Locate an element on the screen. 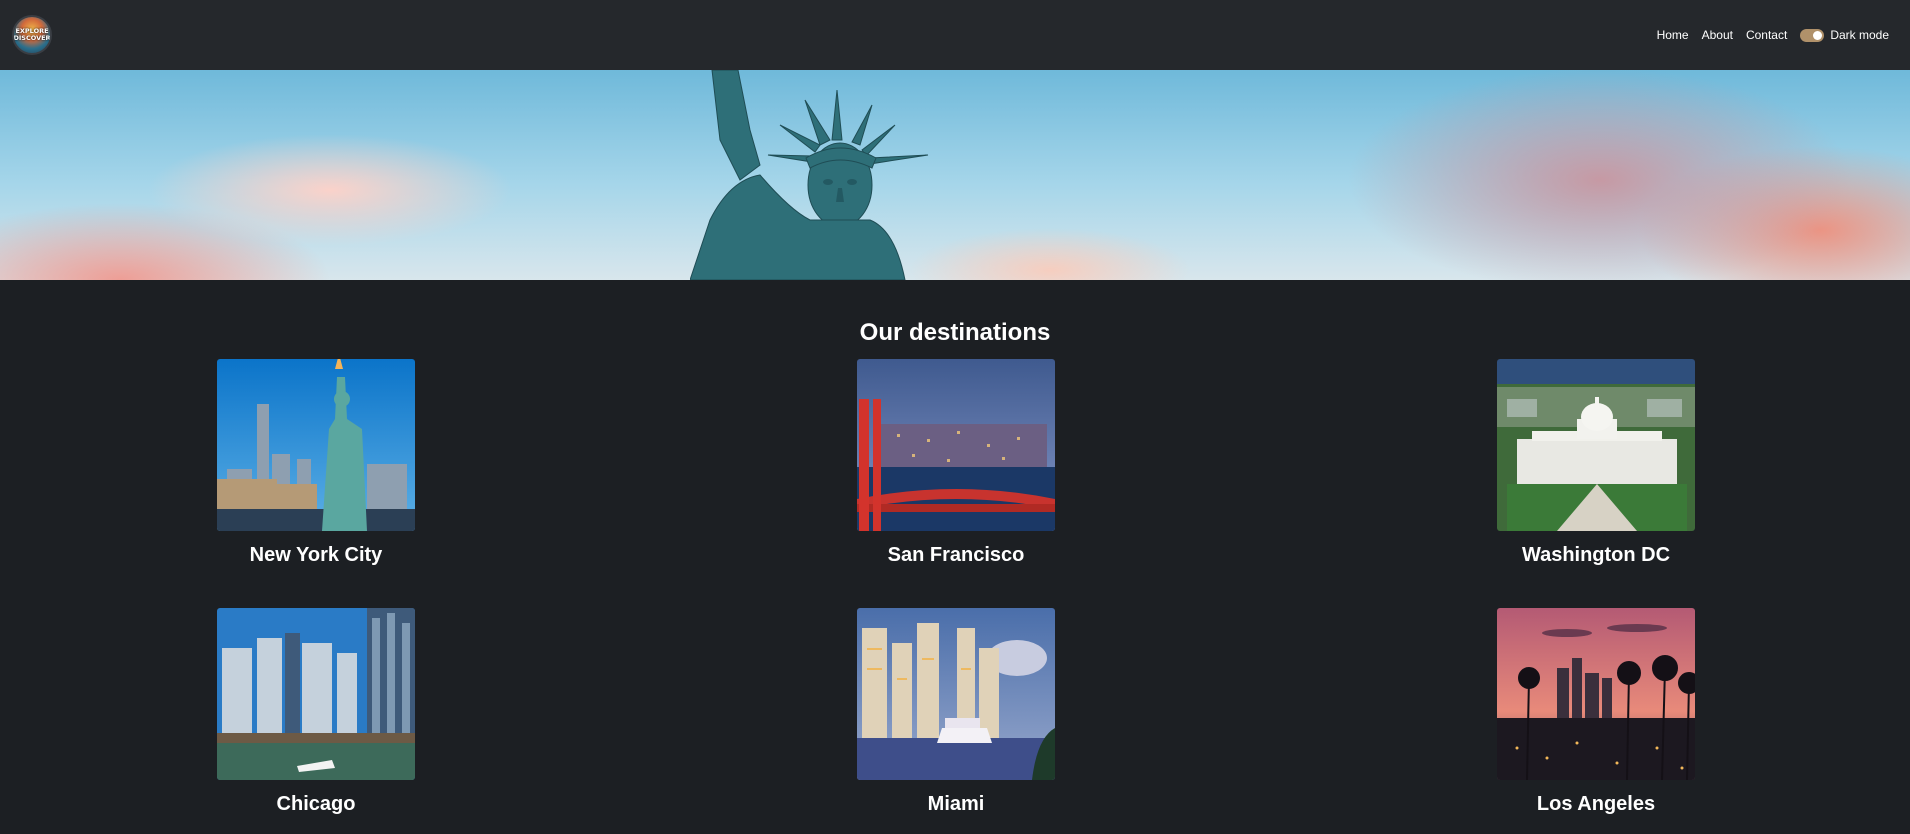  nav-link-contact: Contact is located at coordinates (1766, 35).